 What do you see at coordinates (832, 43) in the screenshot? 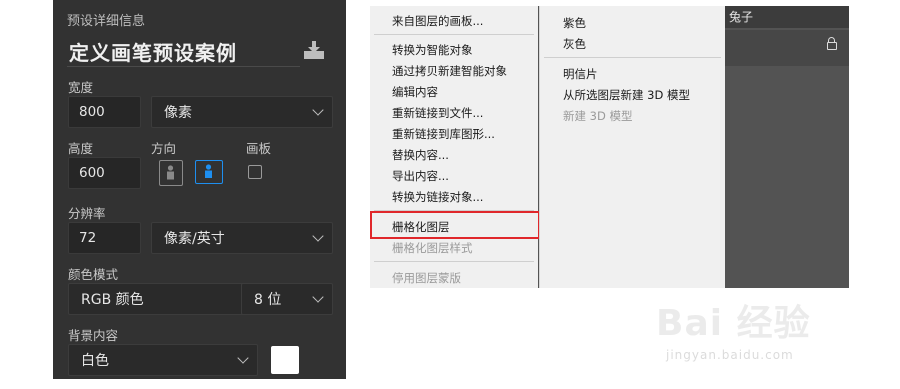
I see `lock-icon` at bounding box center [832, 43].